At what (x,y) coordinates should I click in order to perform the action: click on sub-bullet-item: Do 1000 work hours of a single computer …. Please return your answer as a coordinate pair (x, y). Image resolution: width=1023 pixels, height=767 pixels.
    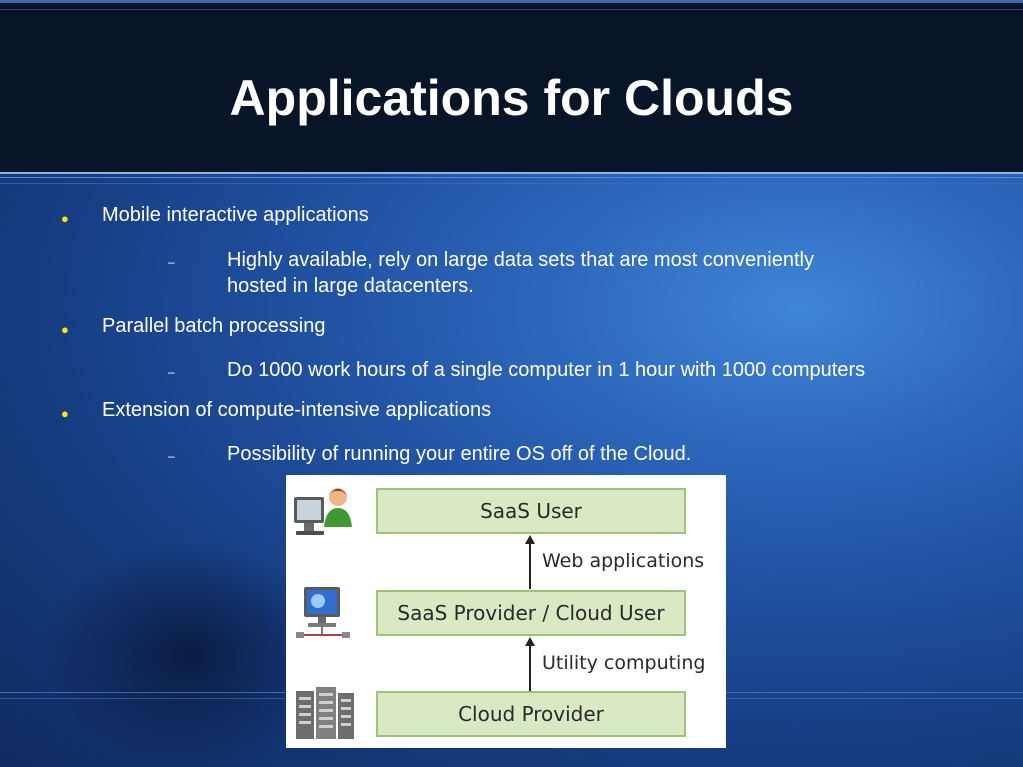
    Looking at the image, I should click on (546, 370).